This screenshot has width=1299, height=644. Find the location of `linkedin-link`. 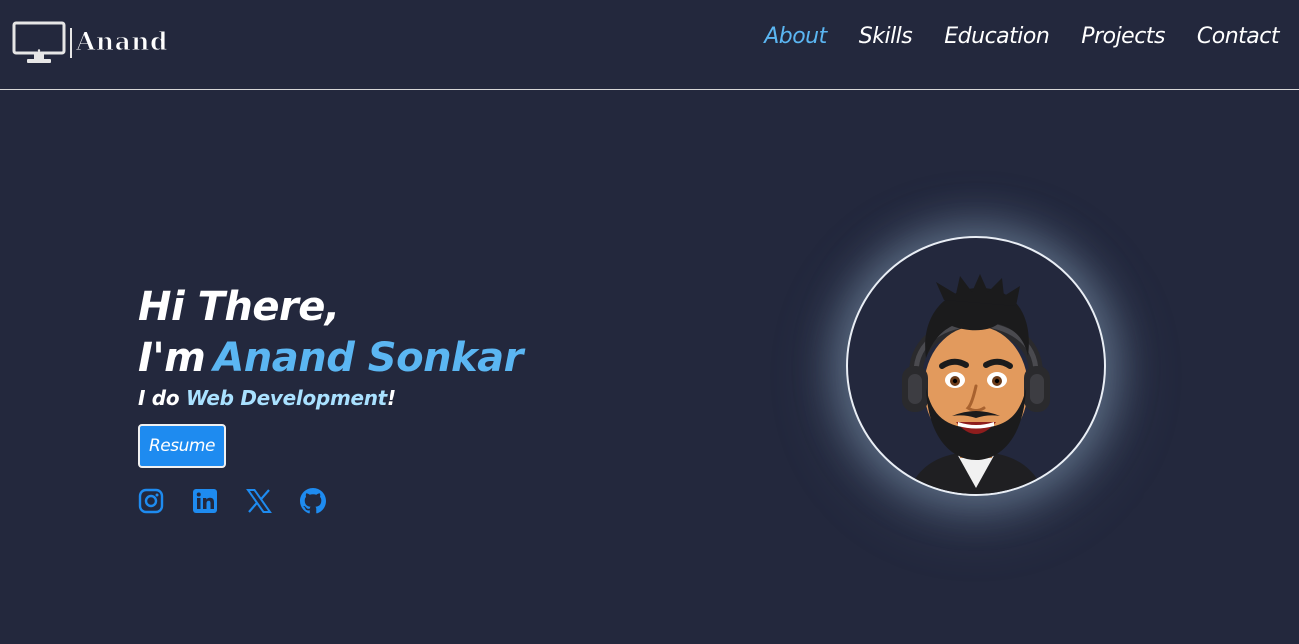

linkedin-link is located at coordinates (205, 501).